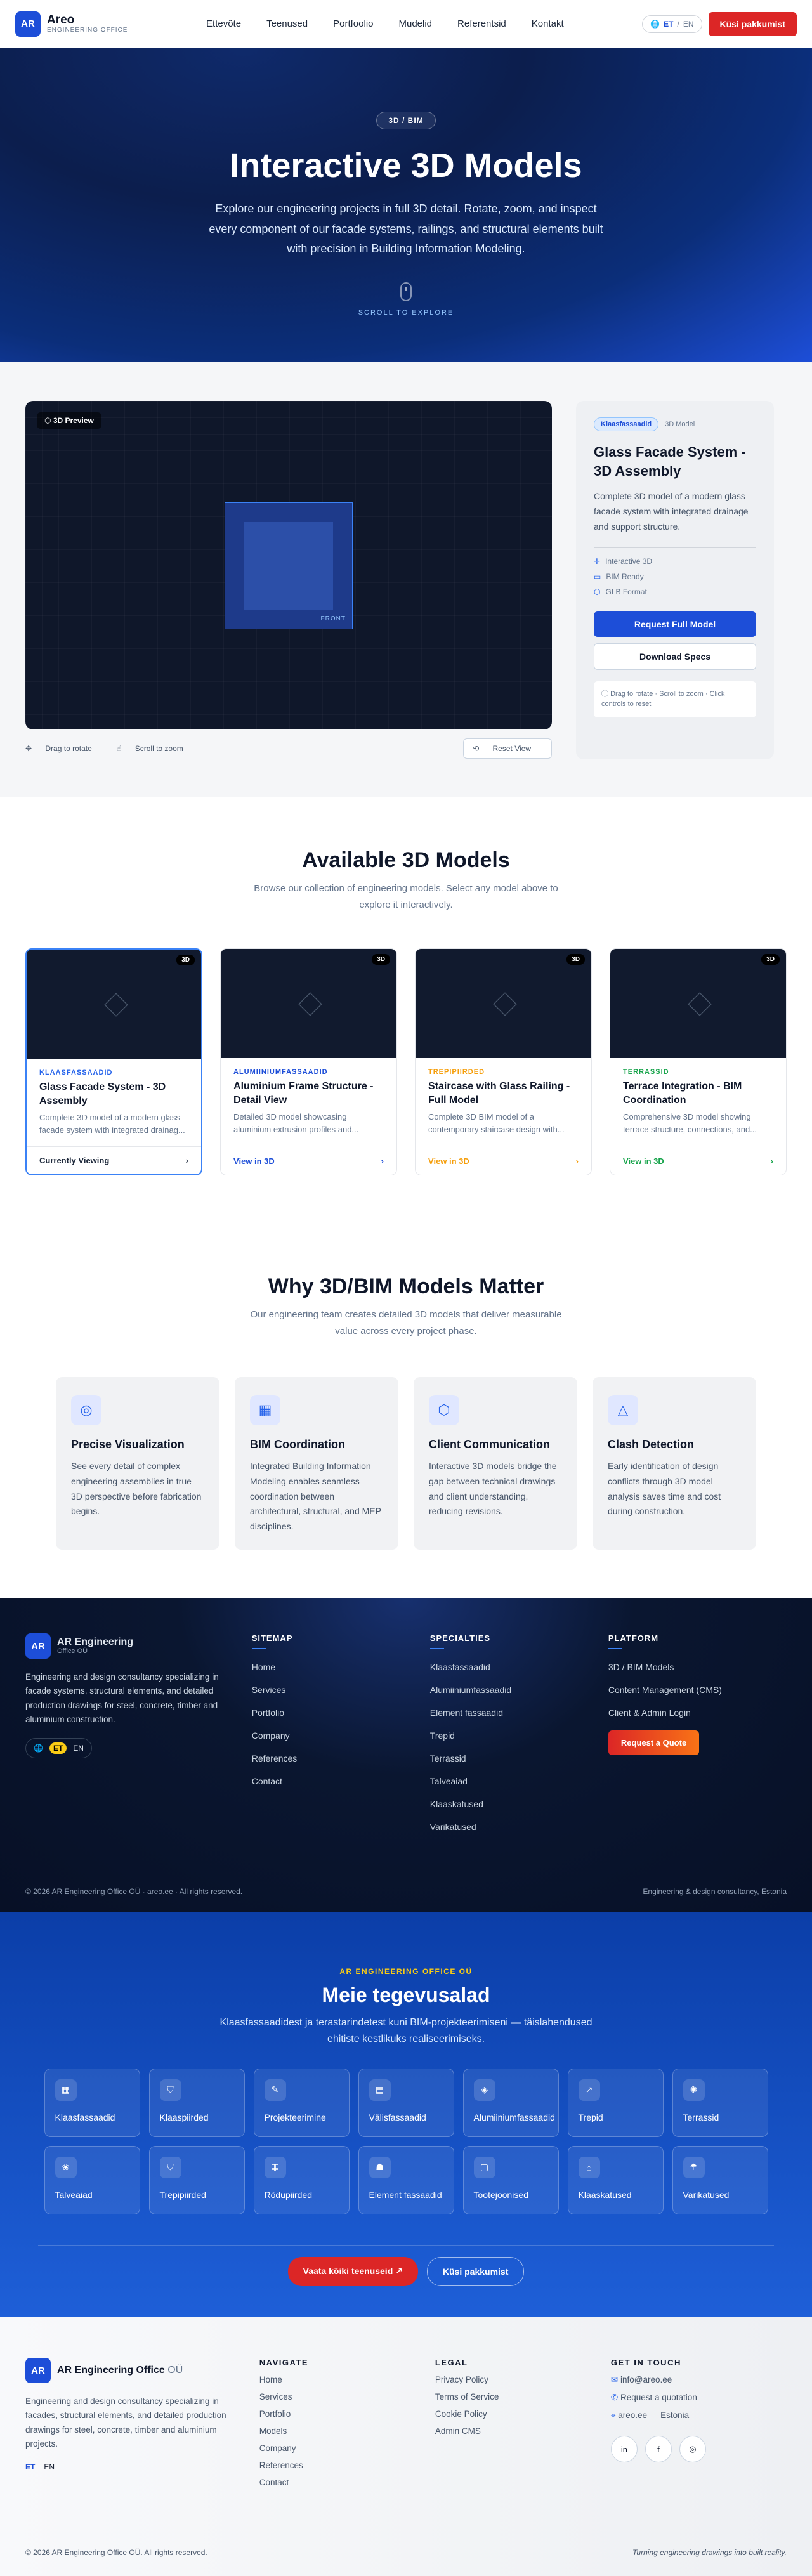 The height and width of the screenshot is (2576, 812). Describe the element at coordinates (352, 2271) in the screenshot. I see `view-all-services-button: Vaata kõiki teenuseid ↗` at that location.